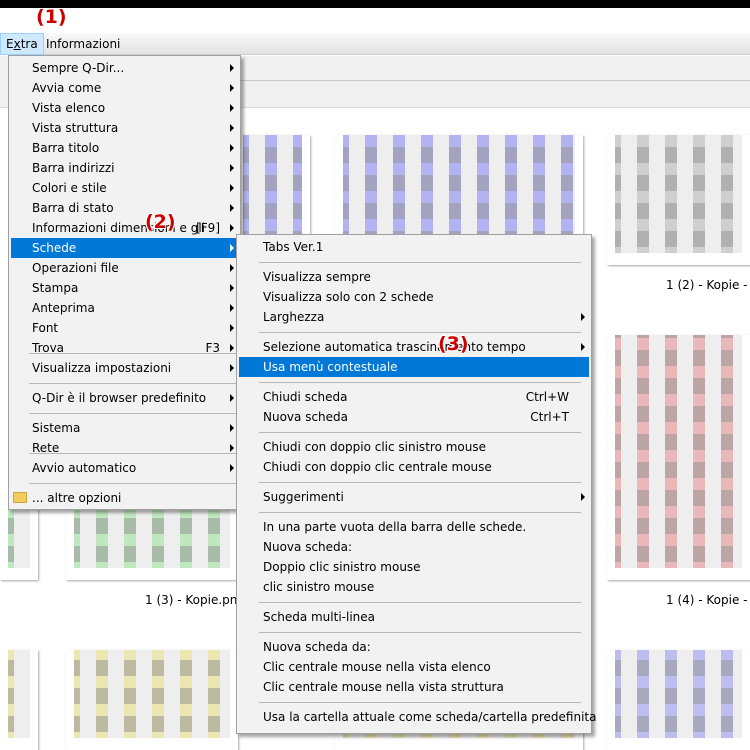 The width and height of the screenshot is (750, 750). Describe the element at coordinates (208, 228) in the screenshot. I see `menu-item-shortcut: [F9]` at that location.